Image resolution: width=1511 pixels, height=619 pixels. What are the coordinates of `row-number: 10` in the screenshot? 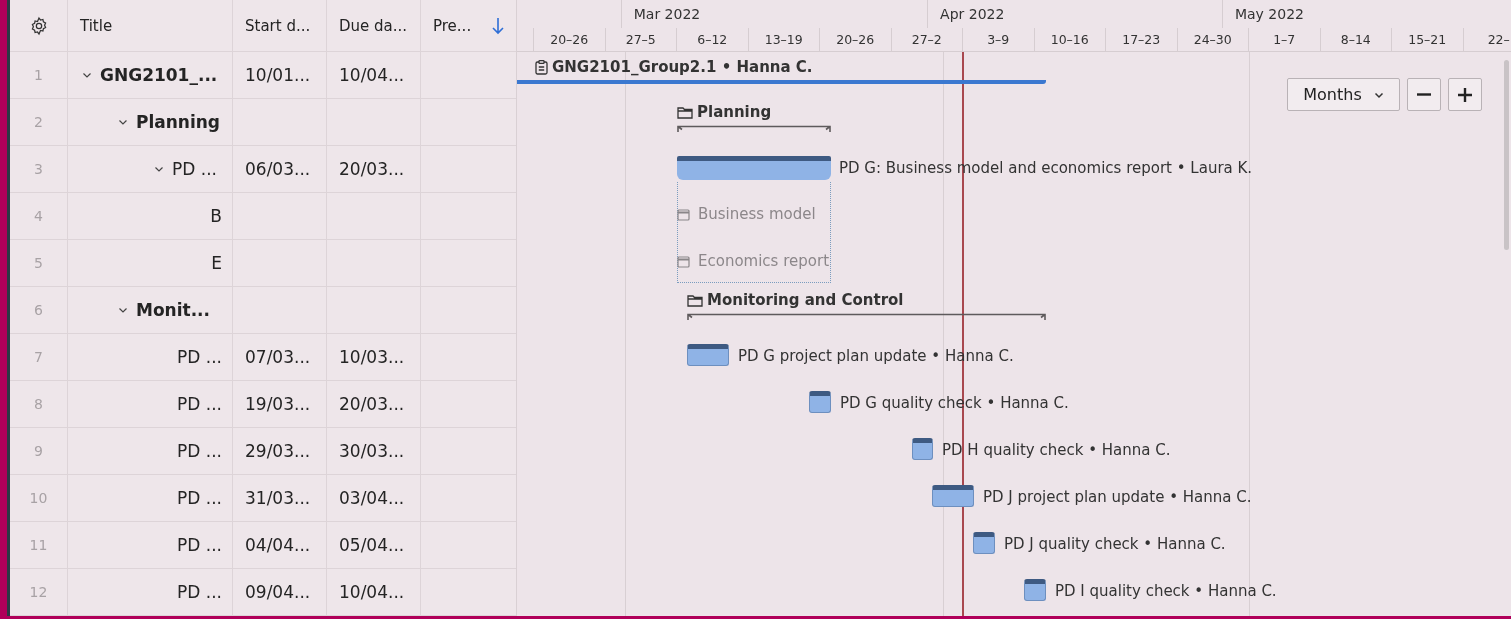 It's located at (38, 498).